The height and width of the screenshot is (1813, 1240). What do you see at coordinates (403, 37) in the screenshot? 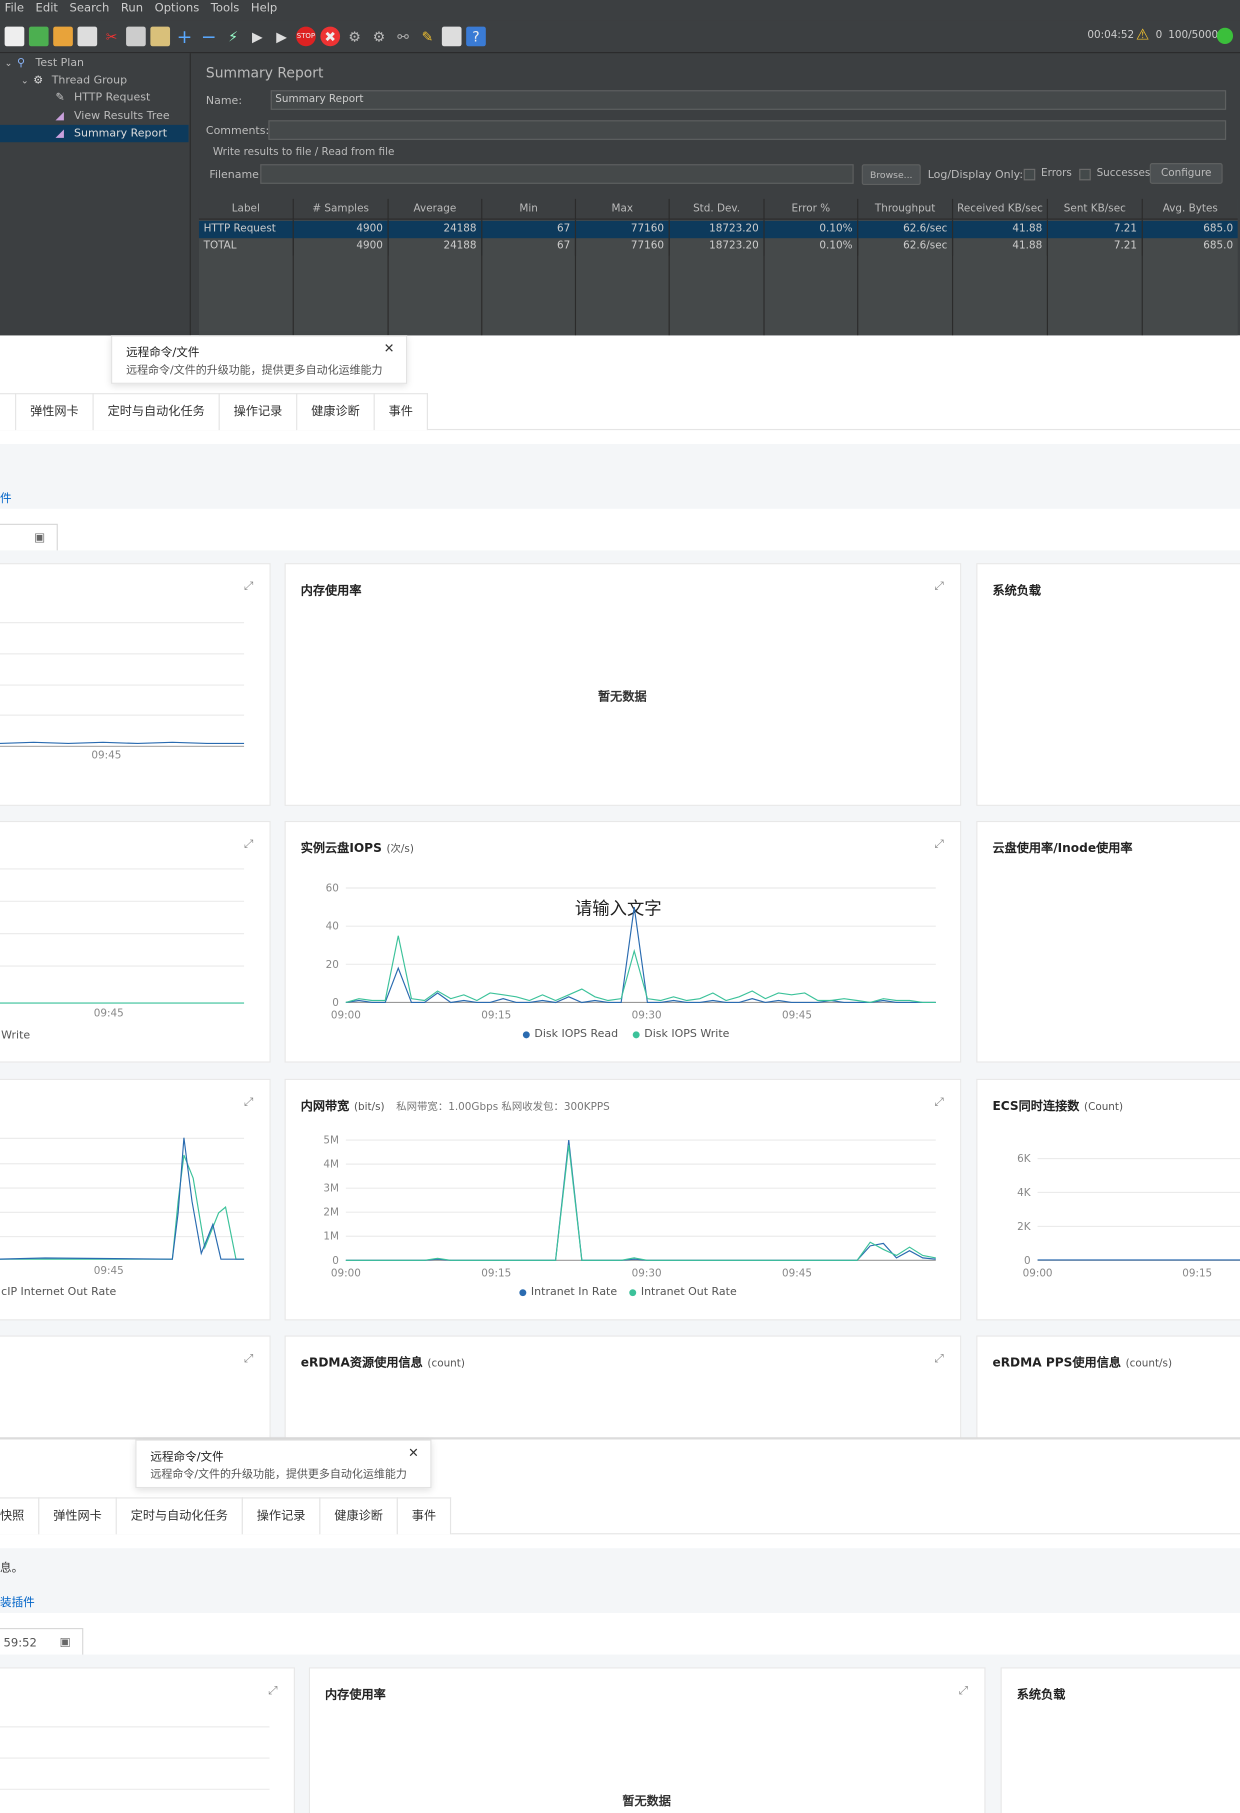
I see `search-icon: ⚯` at bounding box center [403, 37].